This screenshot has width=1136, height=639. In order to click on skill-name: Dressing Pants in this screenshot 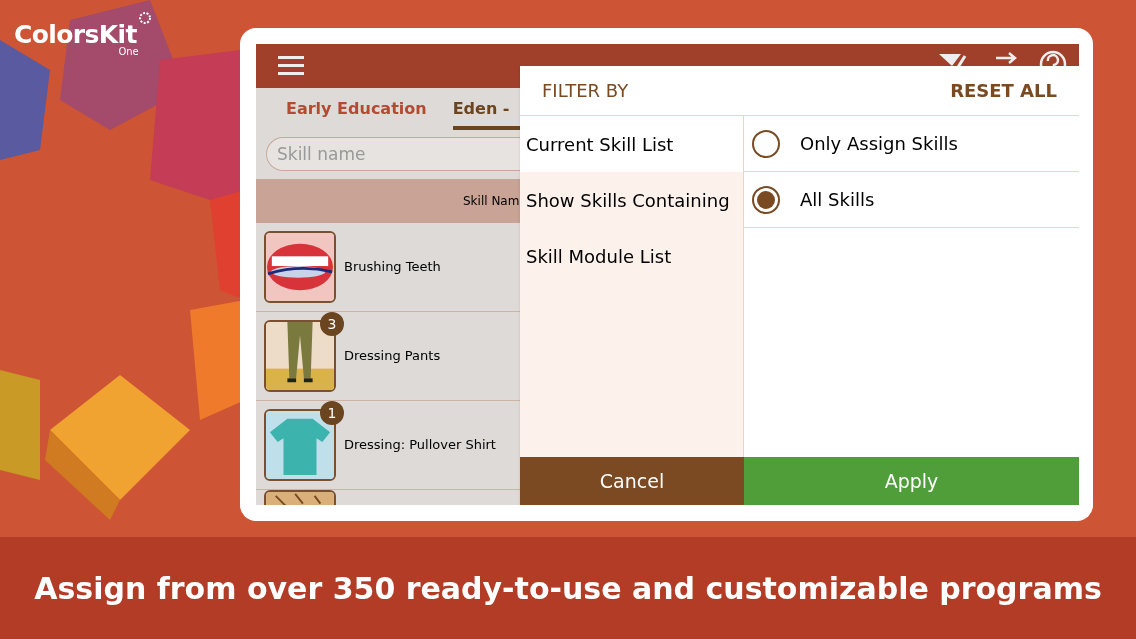, I will do `click(392, 356)`.